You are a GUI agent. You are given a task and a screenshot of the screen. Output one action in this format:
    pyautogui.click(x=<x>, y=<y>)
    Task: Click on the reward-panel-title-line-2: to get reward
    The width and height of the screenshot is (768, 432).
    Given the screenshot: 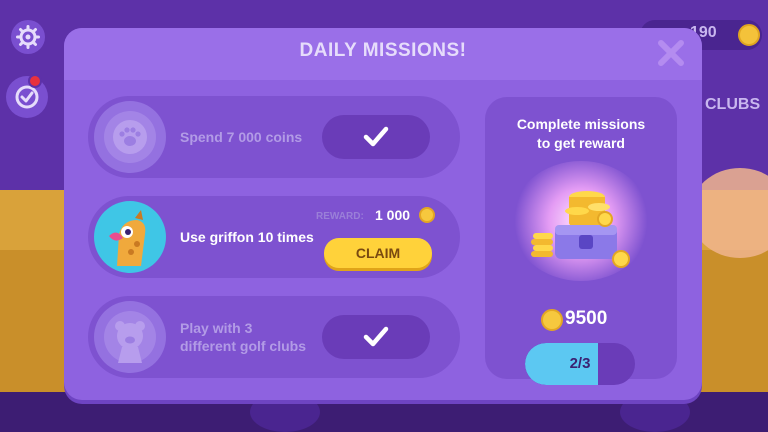 What is the action you would take?
    pyautogui.click(x=581, y=143)
    